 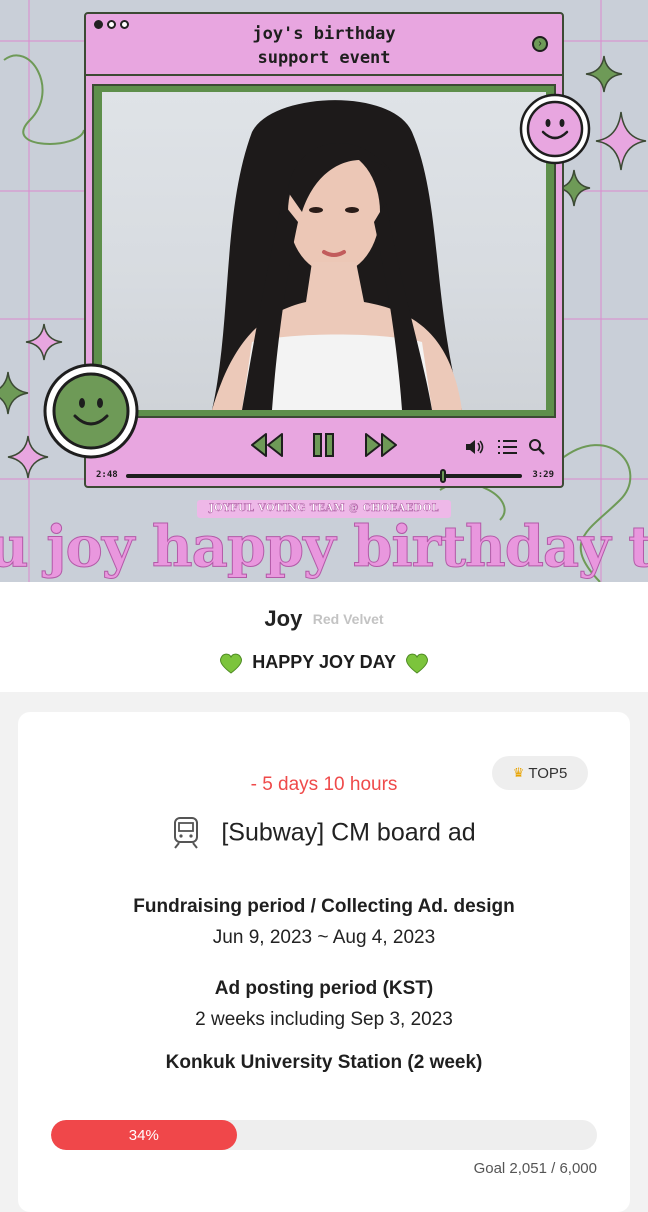 I want to click on ad-title: [Subway] CM board ad, so click(x=324, y=833).